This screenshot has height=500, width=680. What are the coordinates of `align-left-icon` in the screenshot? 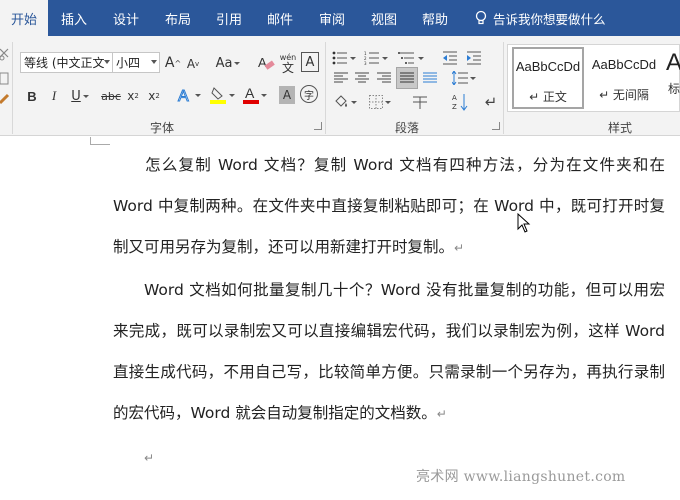 It's located at (341, 78).